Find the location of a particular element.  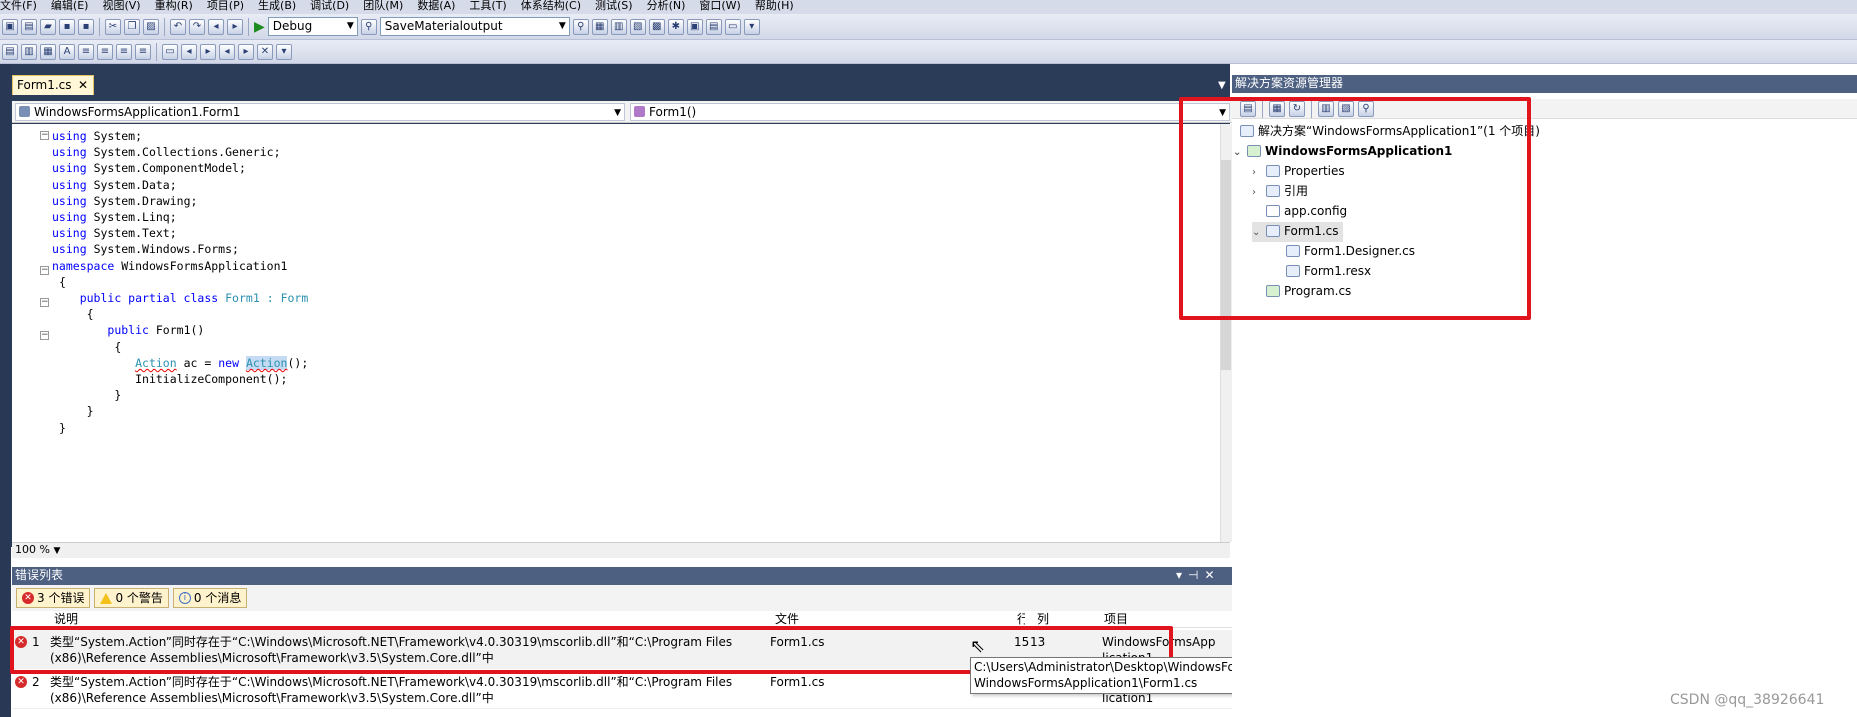

add-item-icon: ▤ is located at coordinates (29, 26).